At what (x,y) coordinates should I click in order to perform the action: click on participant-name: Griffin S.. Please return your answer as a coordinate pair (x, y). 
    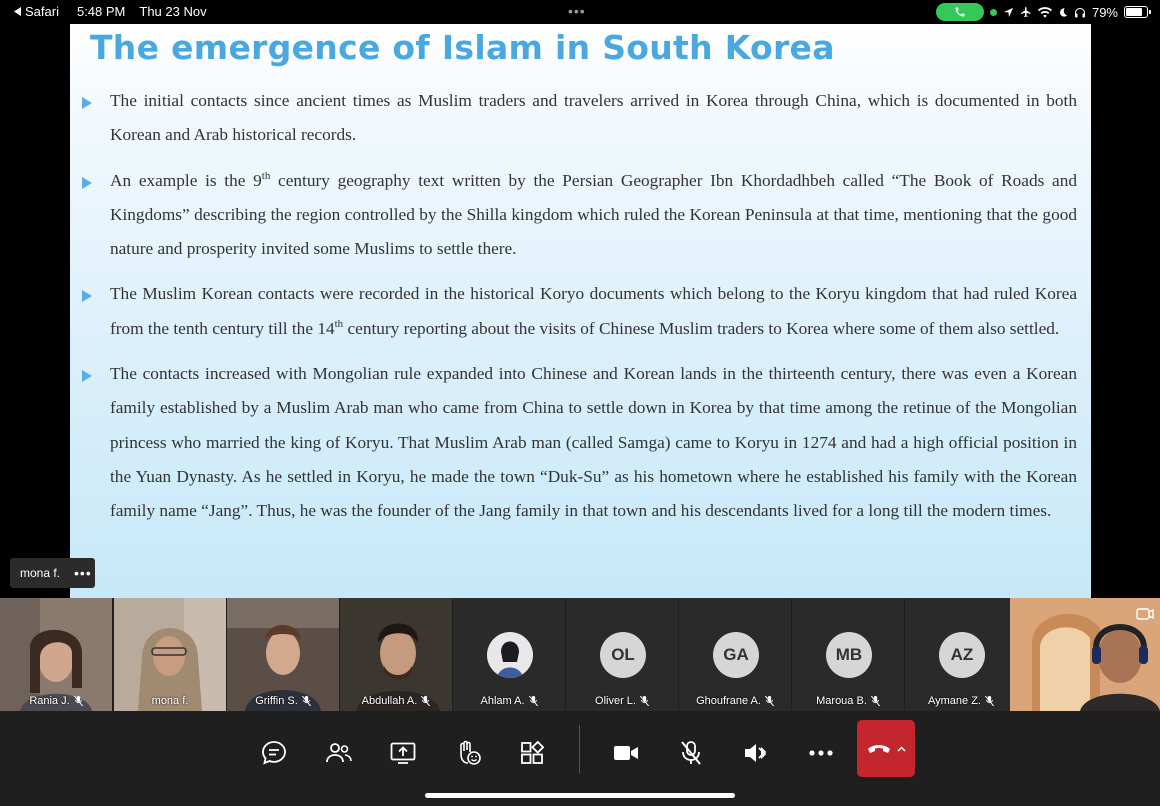
    Looking at the image, I should click on (276, 701).